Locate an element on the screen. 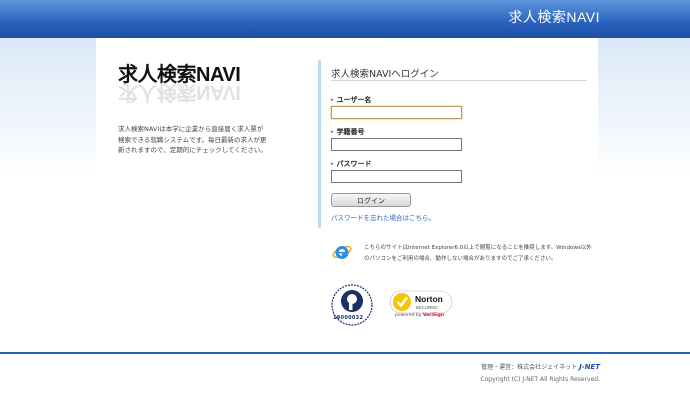 The height and width of the screenshot is (402, 690). footer-divider is located at coordinates (345, 353).